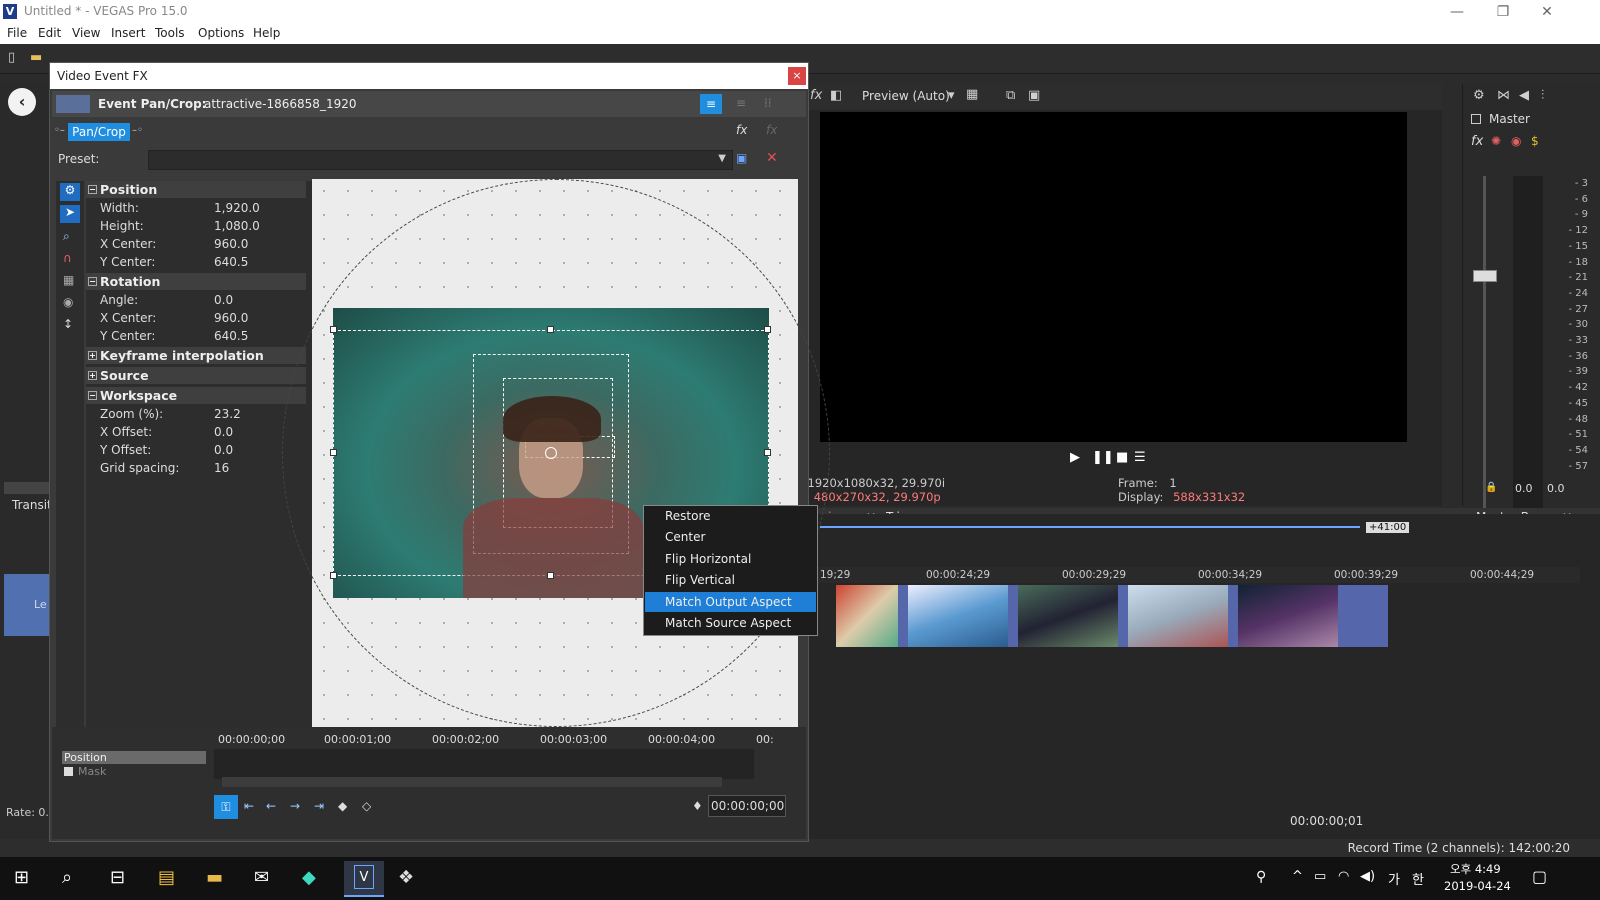  I want to click on plugin-chain-icon: ✺, so click(1496, 141).